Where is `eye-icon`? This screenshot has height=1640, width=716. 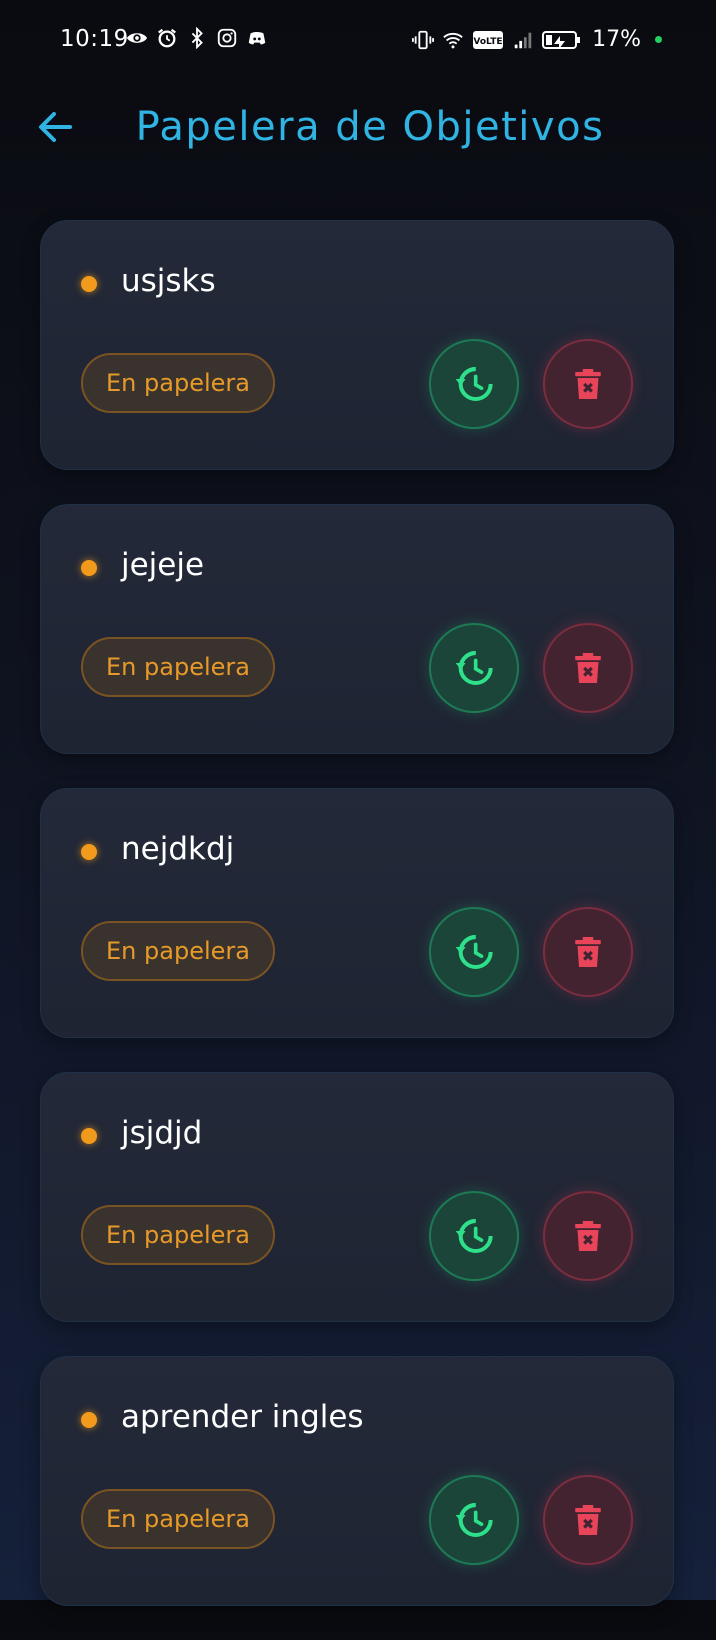
eye-icon is located at coordinates (137, 38).